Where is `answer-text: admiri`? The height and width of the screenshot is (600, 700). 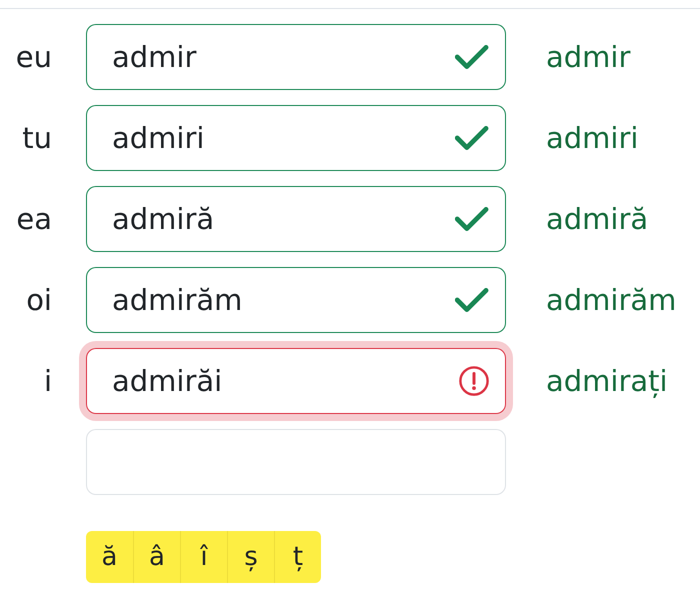 answer-text: admiri is located at coordinates (592, 138).